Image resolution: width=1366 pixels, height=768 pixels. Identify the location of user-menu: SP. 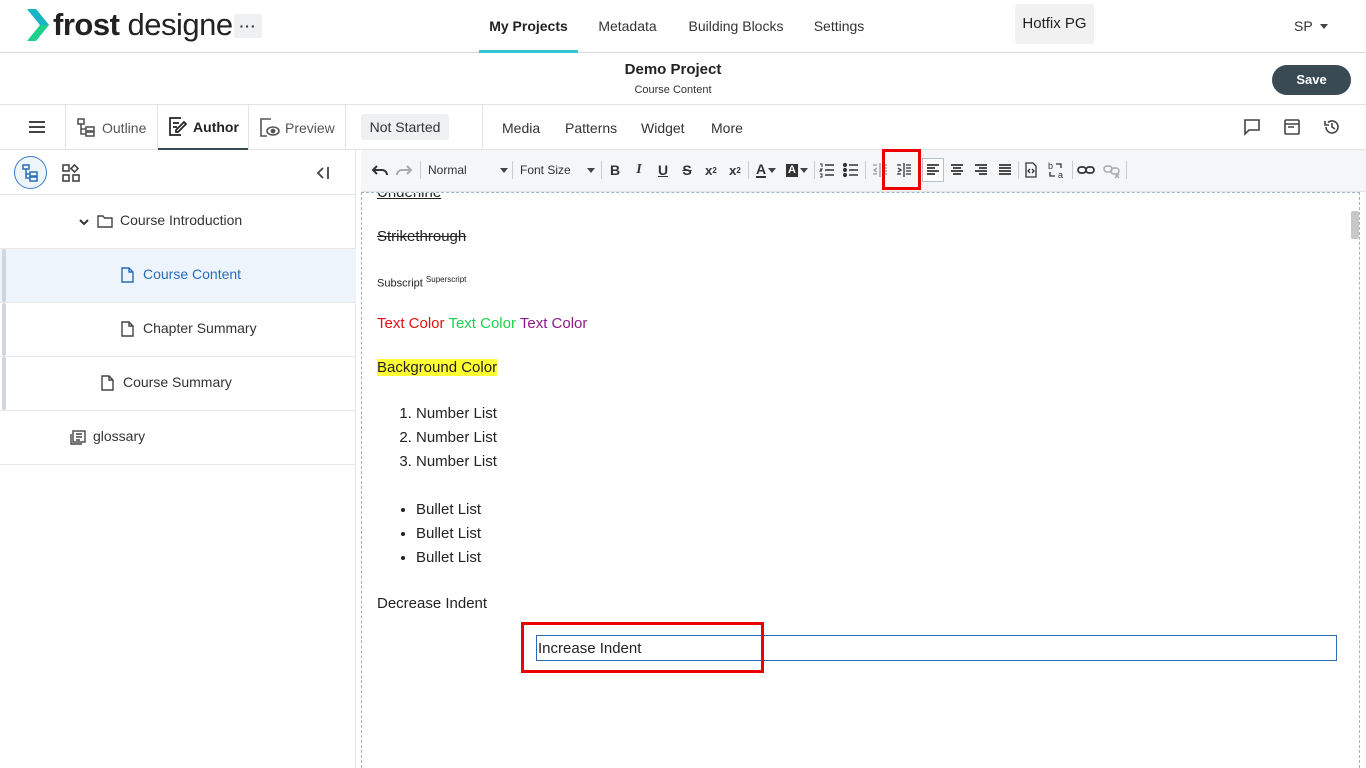
(1311, 26).